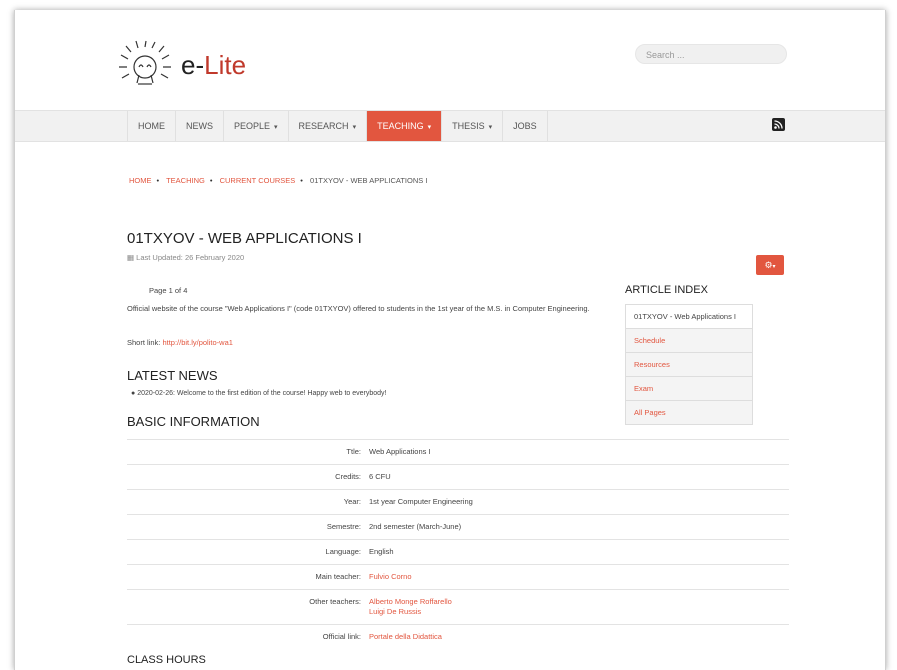 The height and width of the screenshot is (670, 897). I want to click on class-hours-heading: CLASS HOURS, so click(166, 660).